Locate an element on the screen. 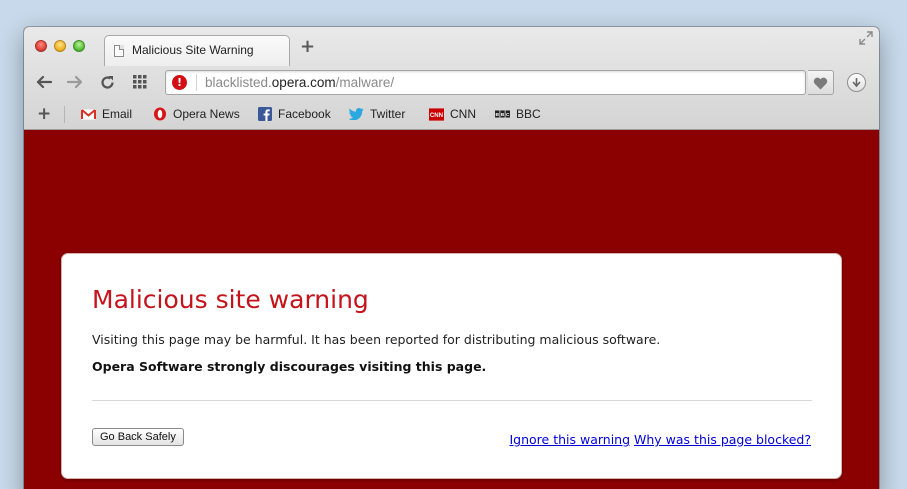 The height and width of the screenshot is (489, 907). bookmark-label: Facebook is located at coordinates (304, 114).